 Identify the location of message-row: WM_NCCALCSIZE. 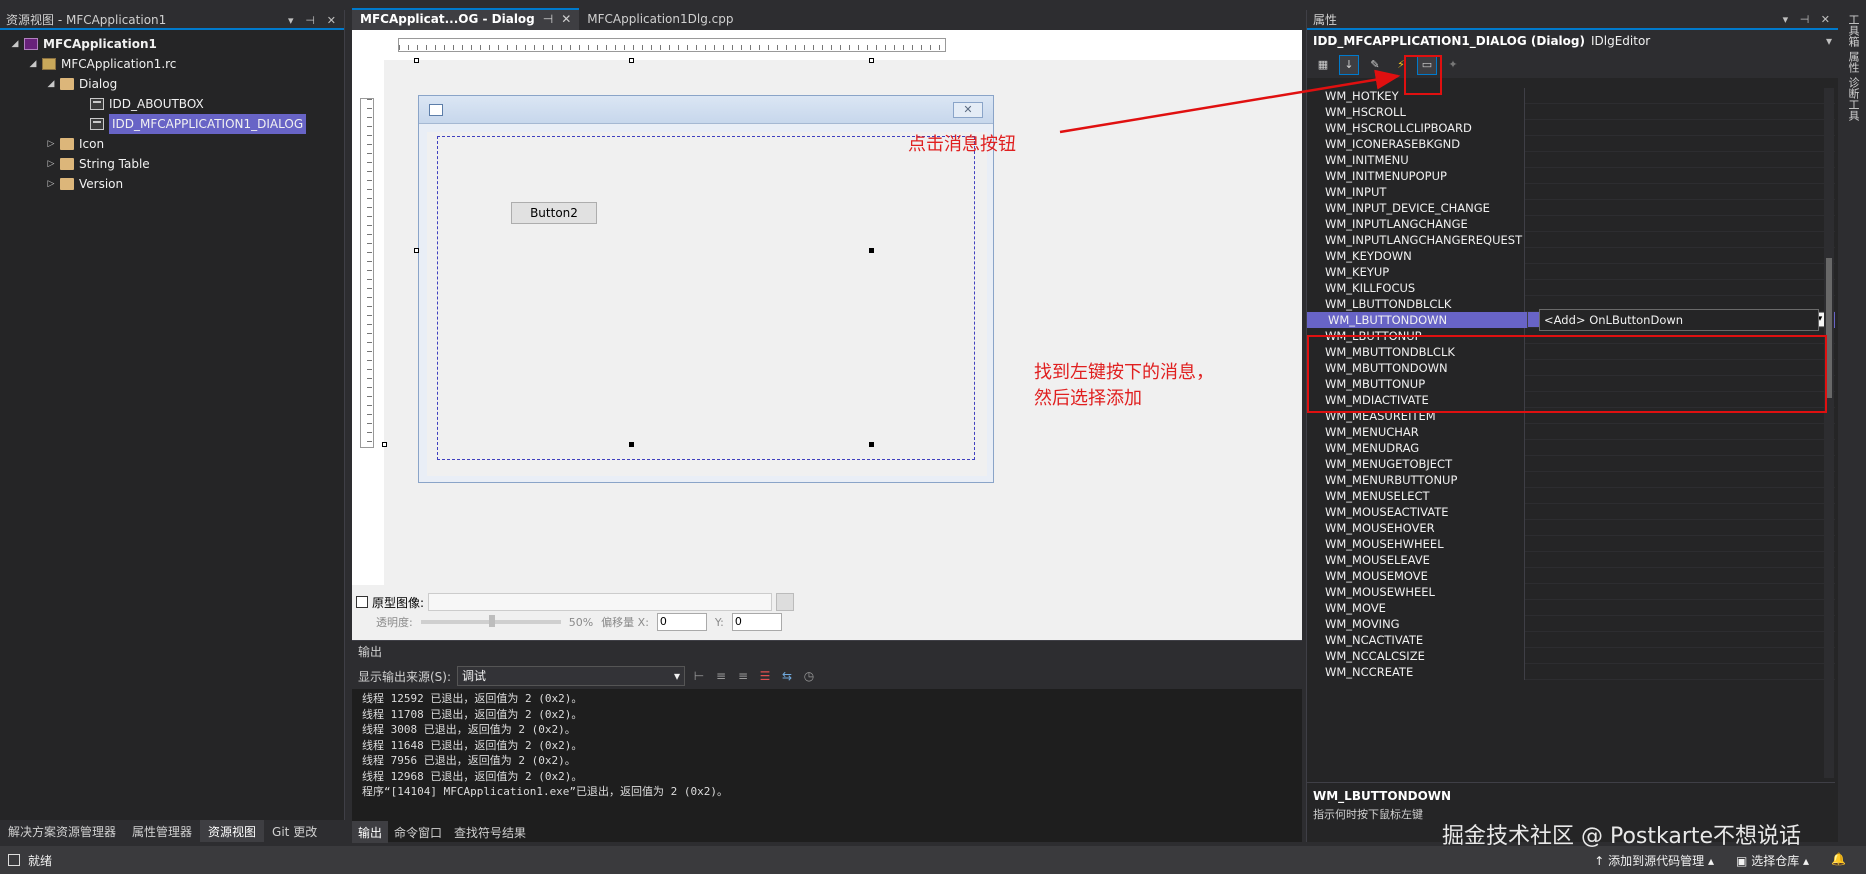
(1571, 656).